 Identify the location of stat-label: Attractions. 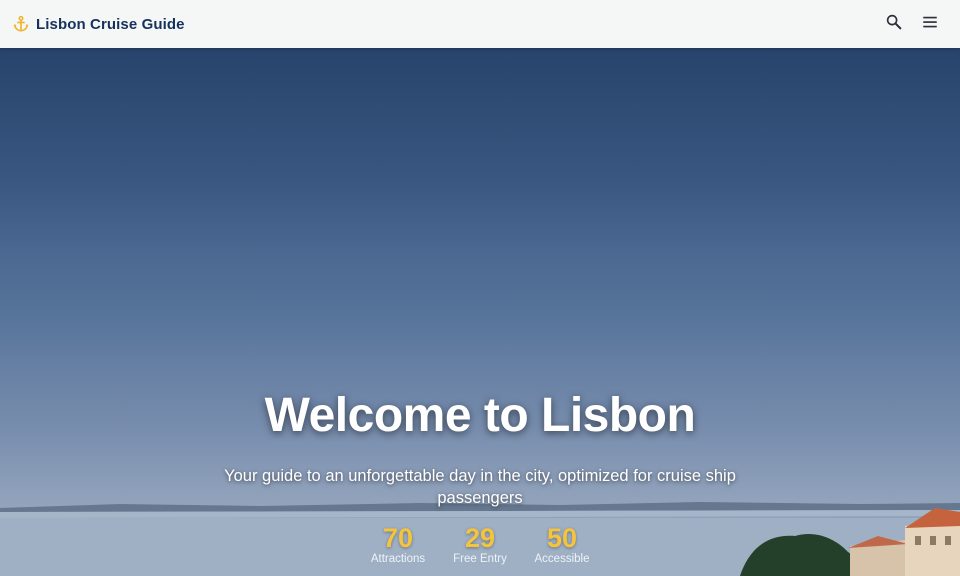
(398, 559).